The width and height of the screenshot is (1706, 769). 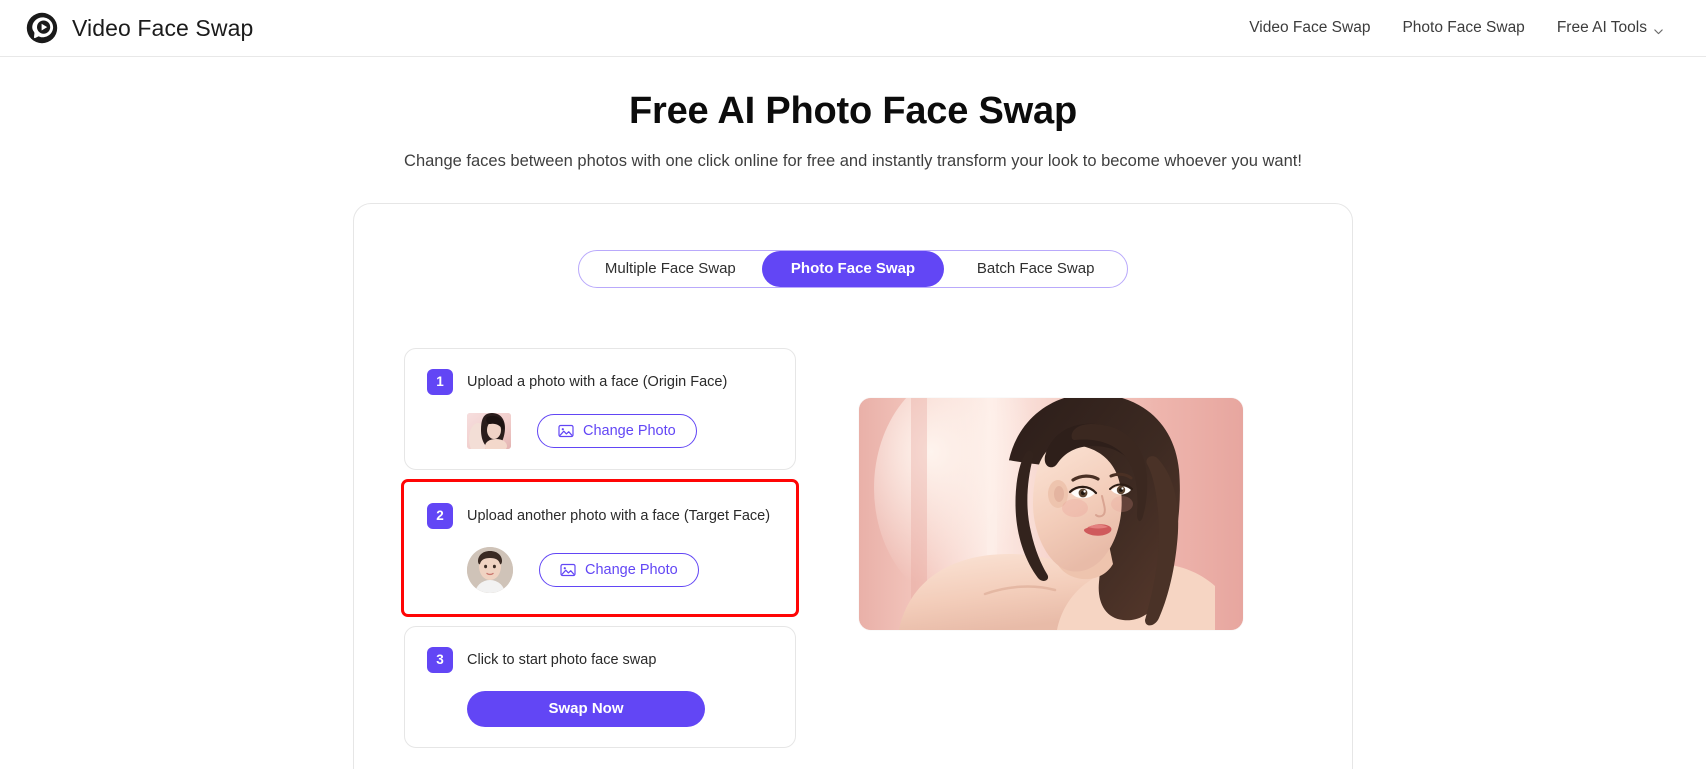 I want to click on brand-logo-link: Video Face Swap, so click(x=139, y=28).